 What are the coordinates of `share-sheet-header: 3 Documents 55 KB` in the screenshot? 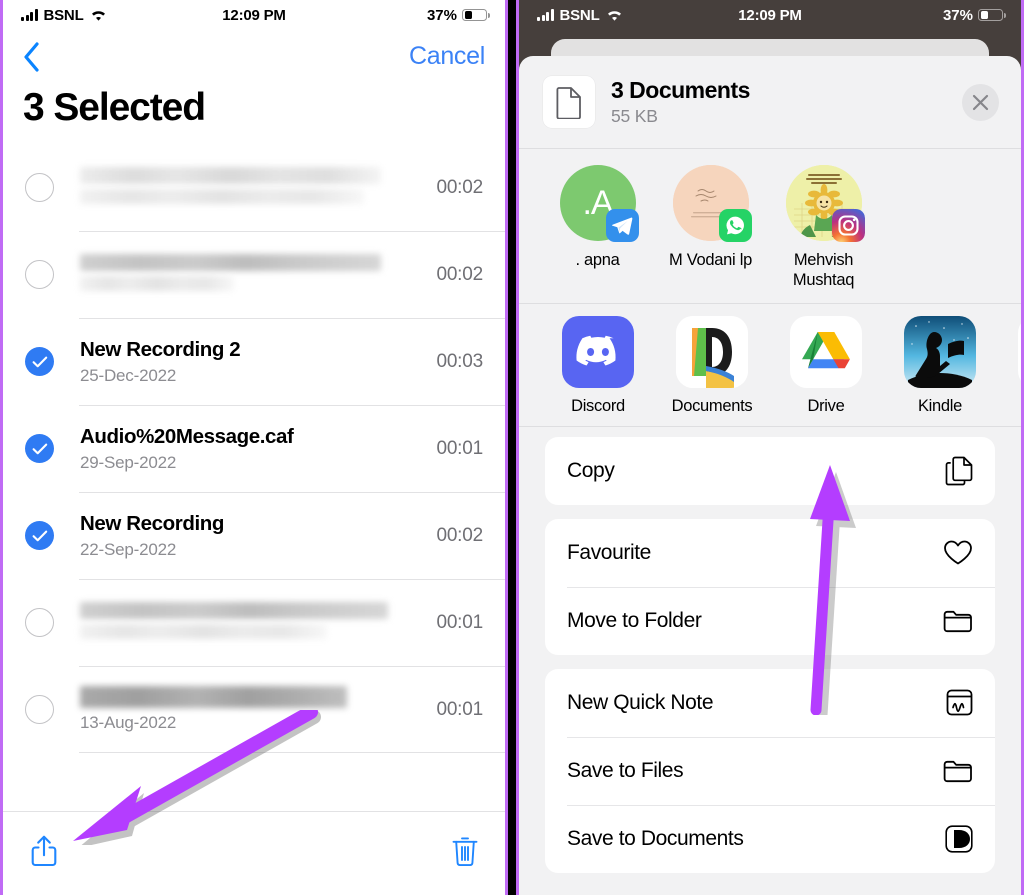 It's located at (770, 102).